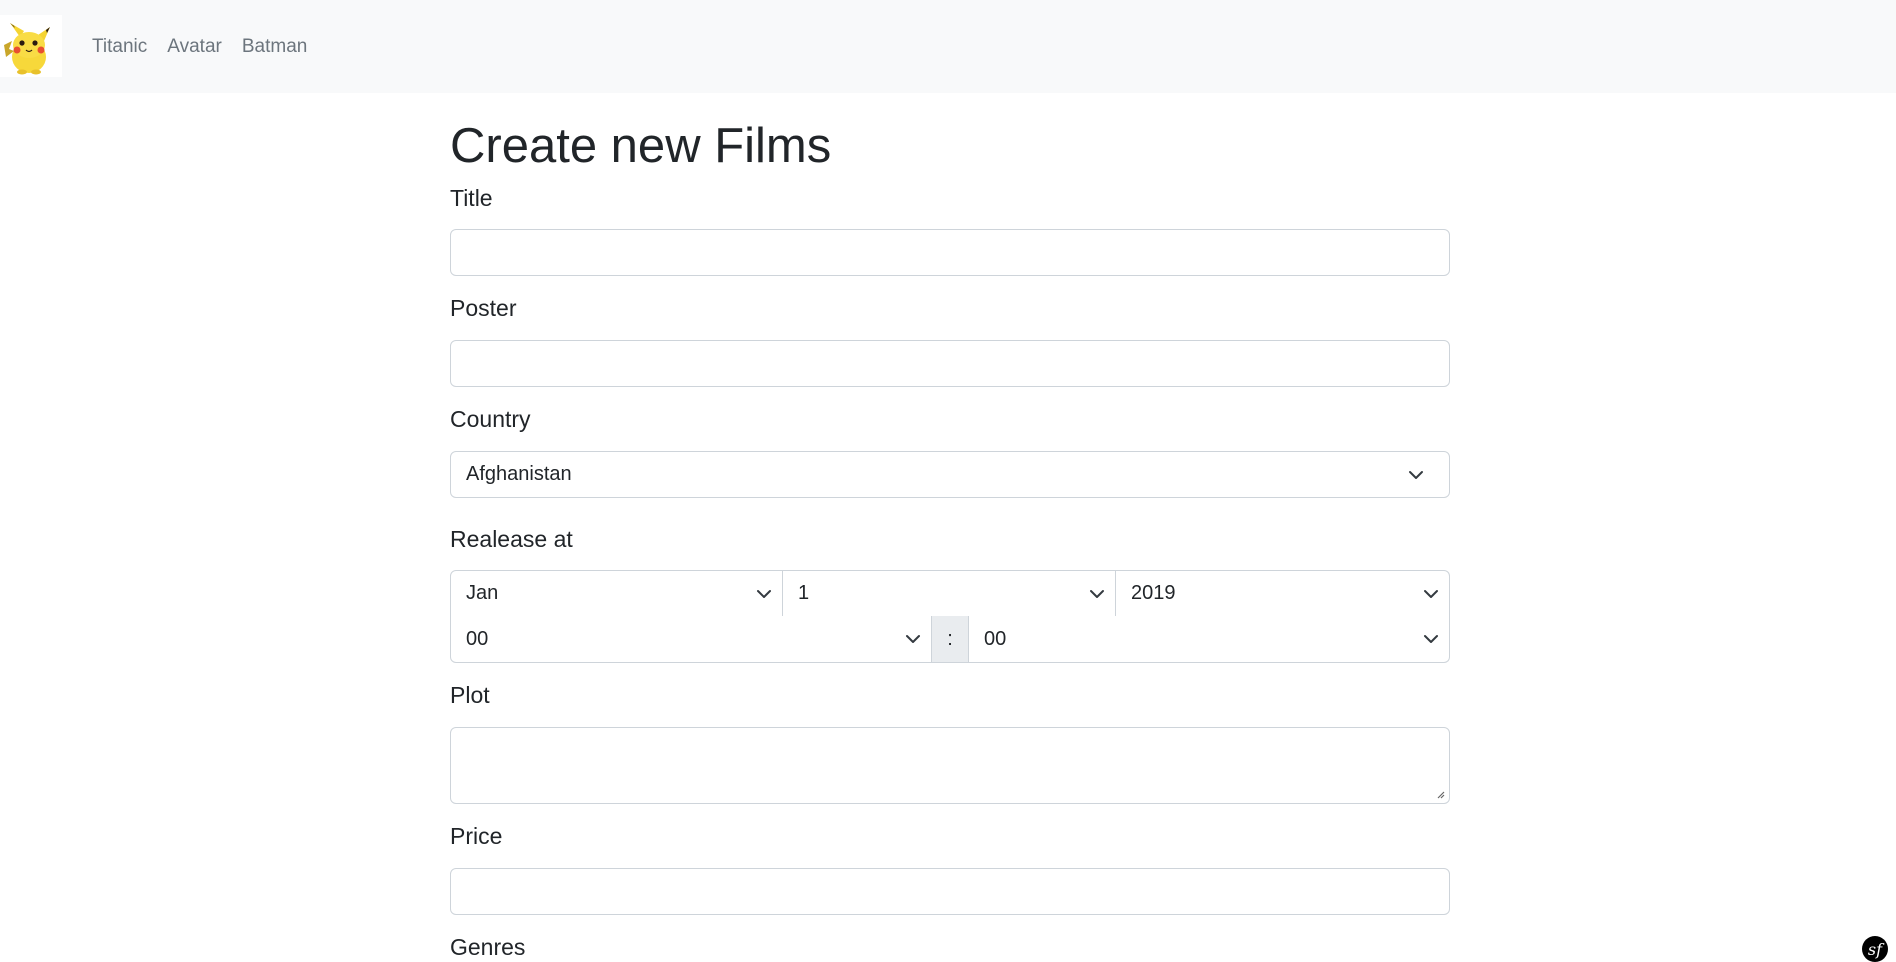 The height and width of the screenshot is (962, 1896). What do you see at coordinates (804, 593) in the screenshot?
I see `release-day-value: 1` at bounding box center [804, 593].